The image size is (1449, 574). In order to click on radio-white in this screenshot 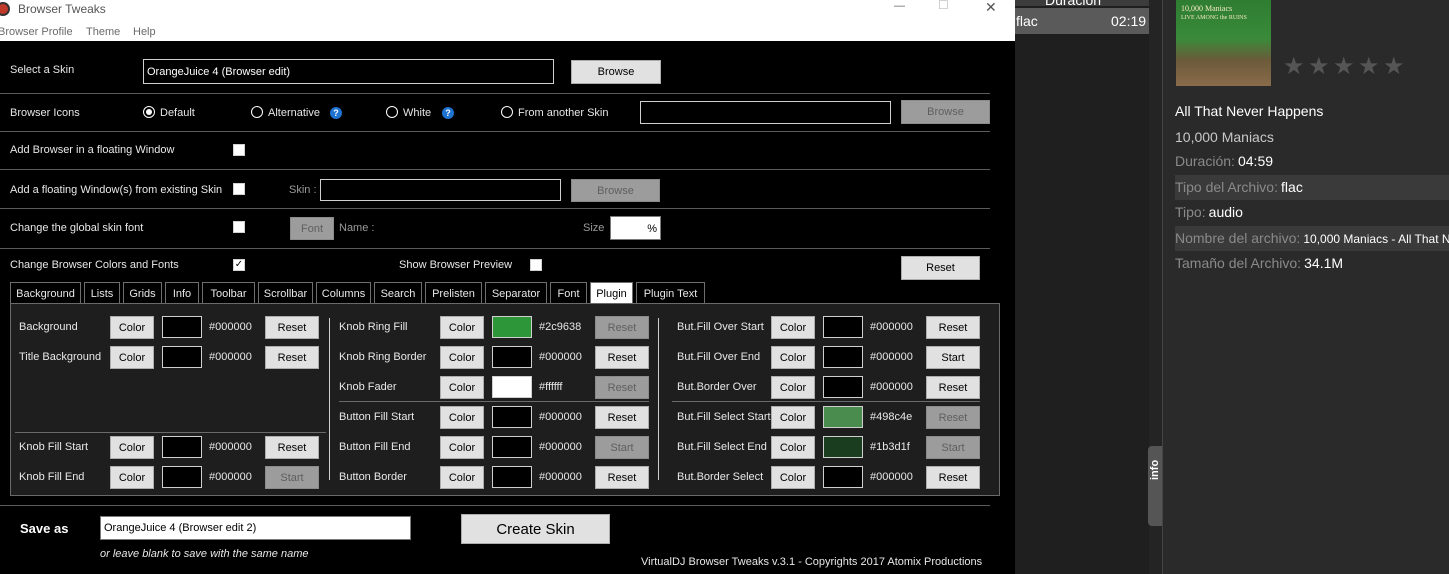, I will do `click(392, 112)`.